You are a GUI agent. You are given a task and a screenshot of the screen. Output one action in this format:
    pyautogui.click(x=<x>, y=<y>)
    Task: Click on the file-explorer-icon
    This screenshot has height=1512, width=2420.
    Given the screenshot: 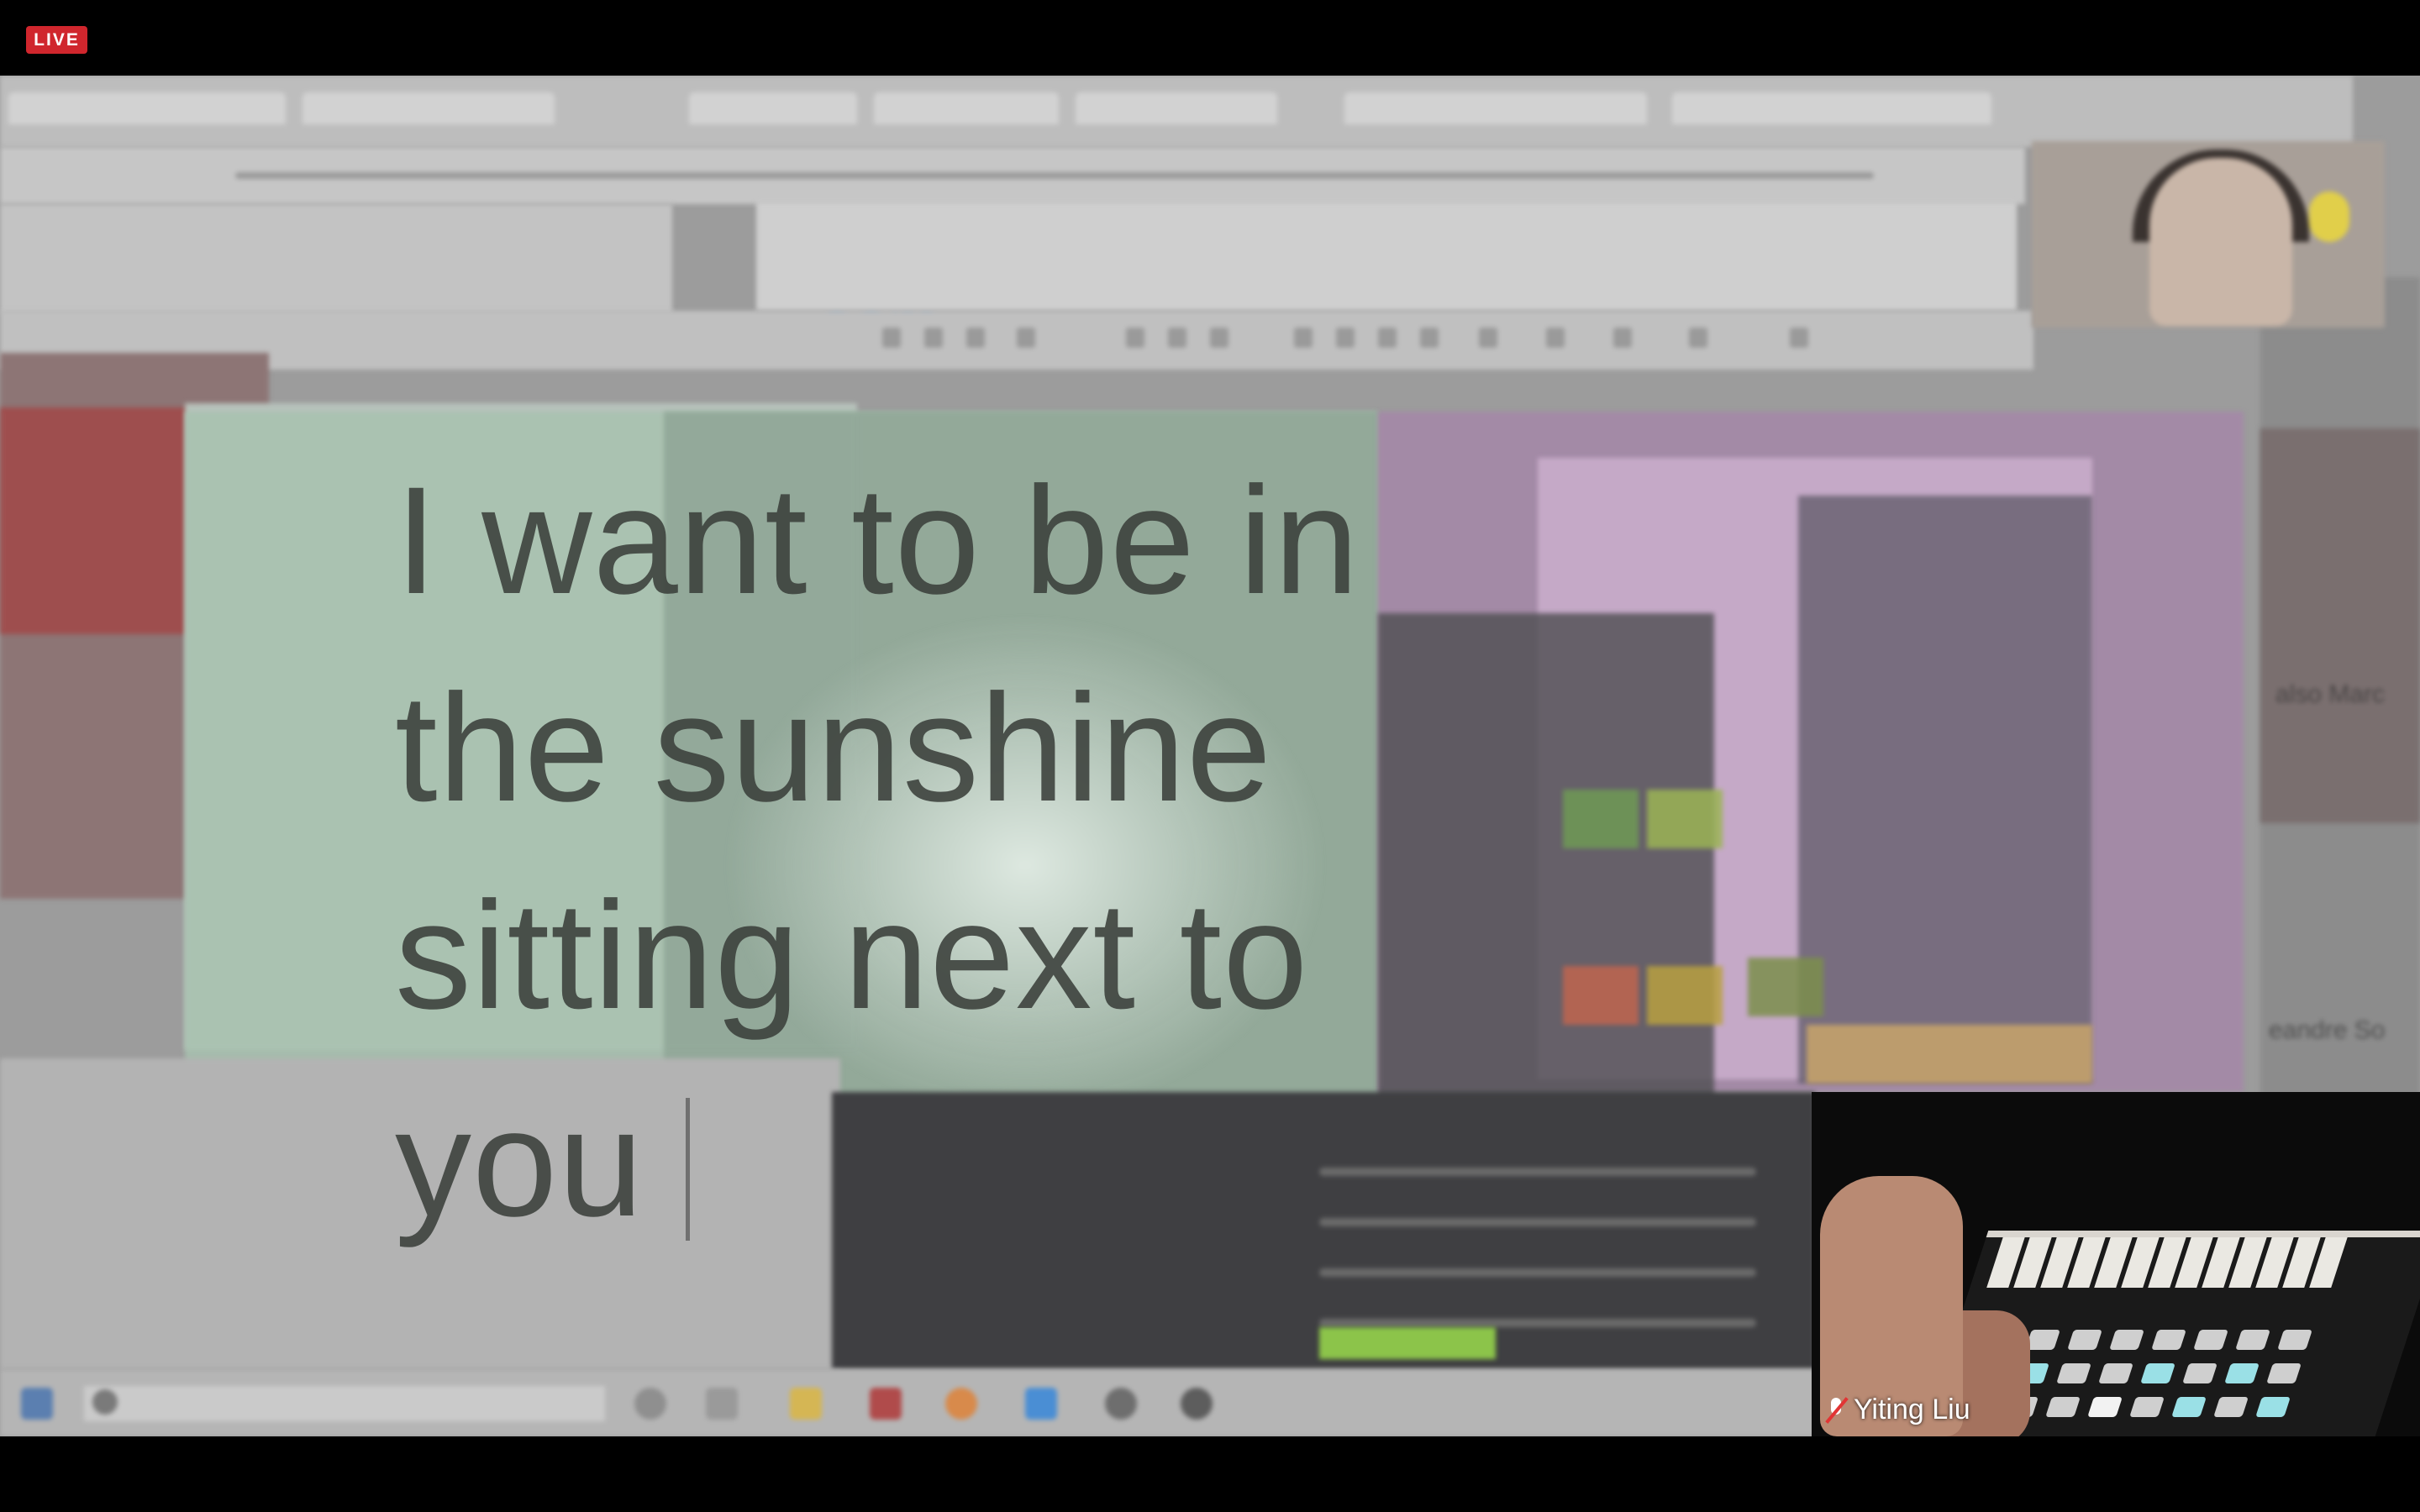 What is the action you would take?
    pyautogui.click(x=806, y=1404)
    